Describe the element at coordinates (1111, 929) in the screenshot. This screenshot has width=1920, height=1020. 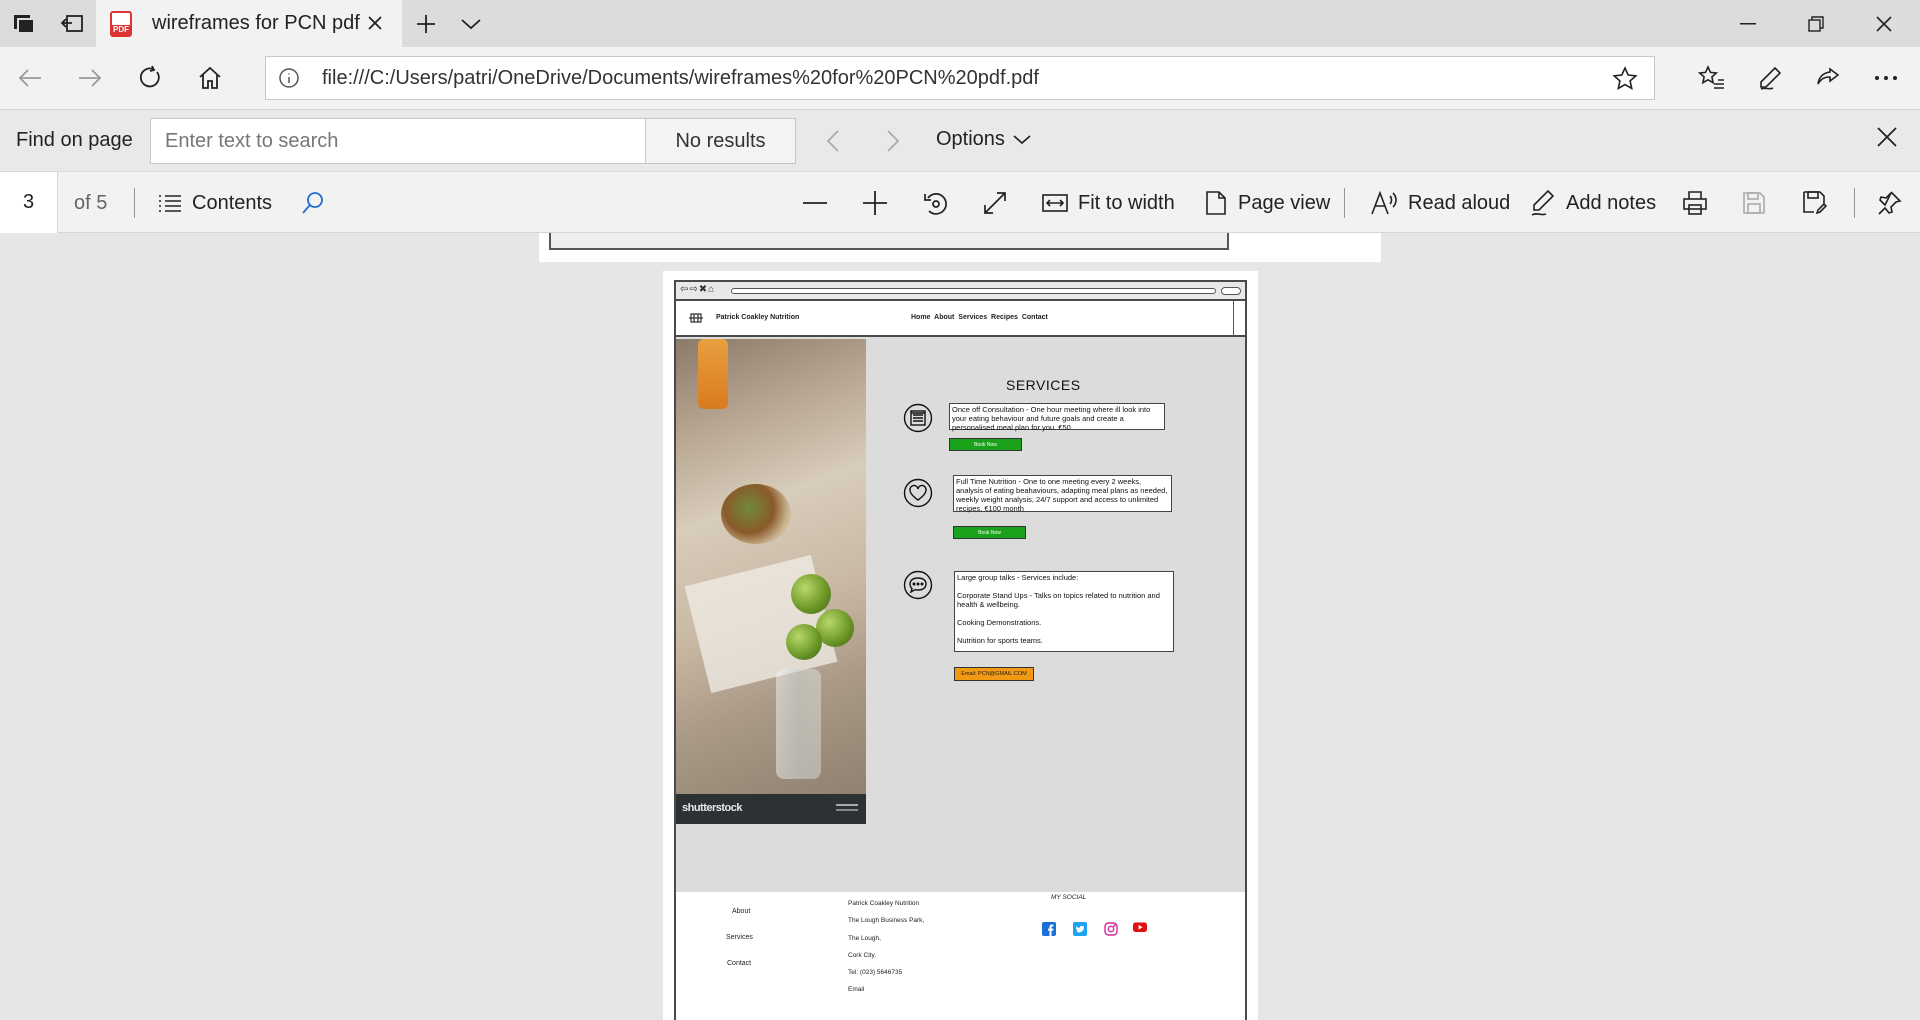
I see `instagram-icon` at that location.